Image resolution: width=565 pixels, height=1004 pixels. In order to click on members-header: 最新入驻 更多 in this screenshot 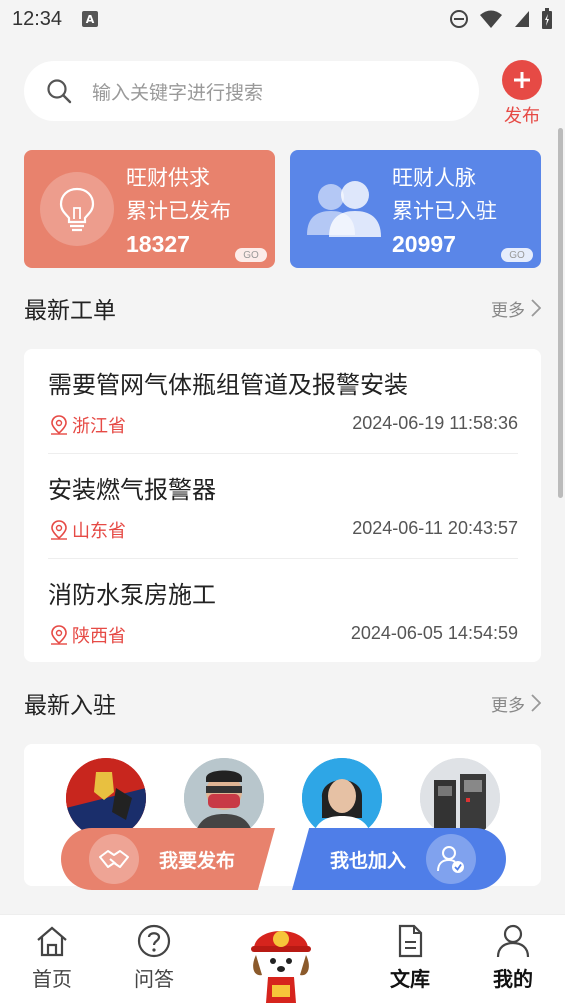, I will do `click(282, 703)`.